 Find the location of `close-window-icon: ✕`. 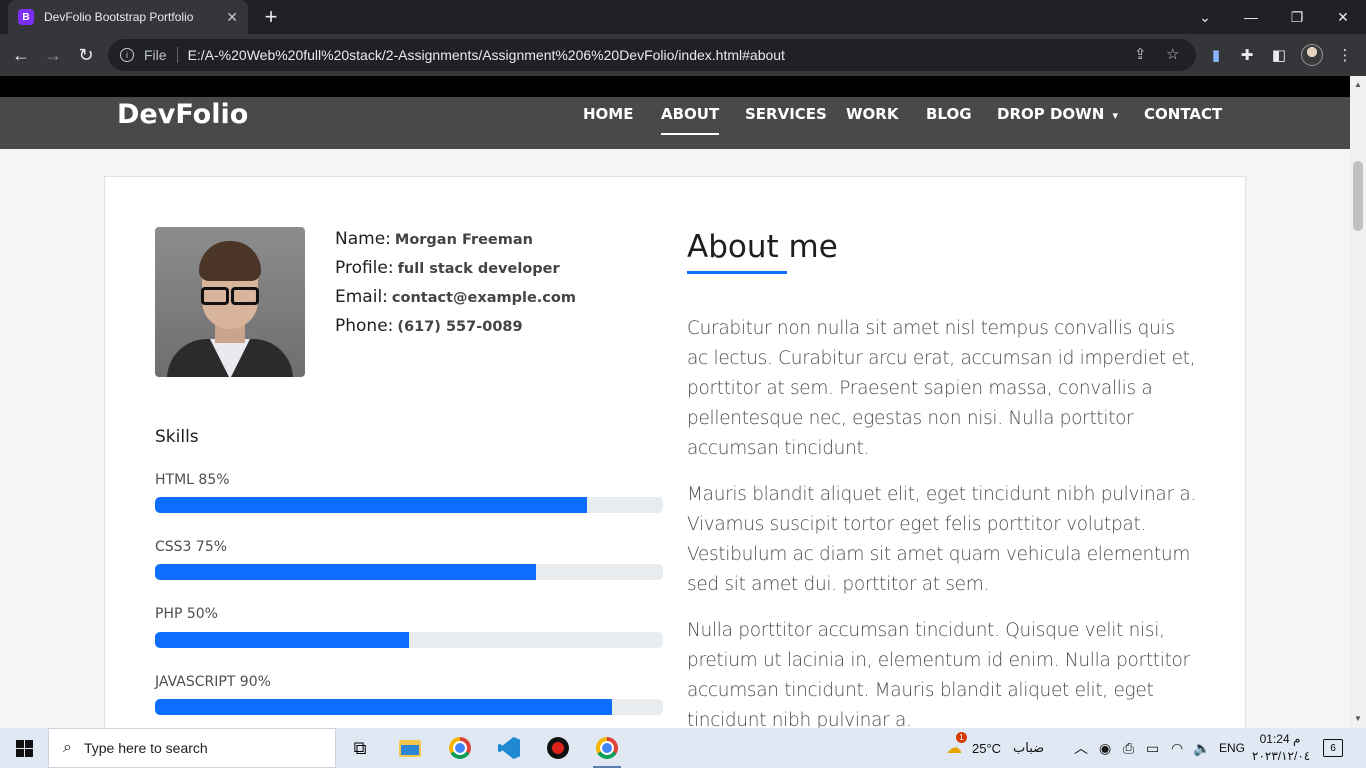

close-window-icon: ✕ is located at coordinates (1343, 17).